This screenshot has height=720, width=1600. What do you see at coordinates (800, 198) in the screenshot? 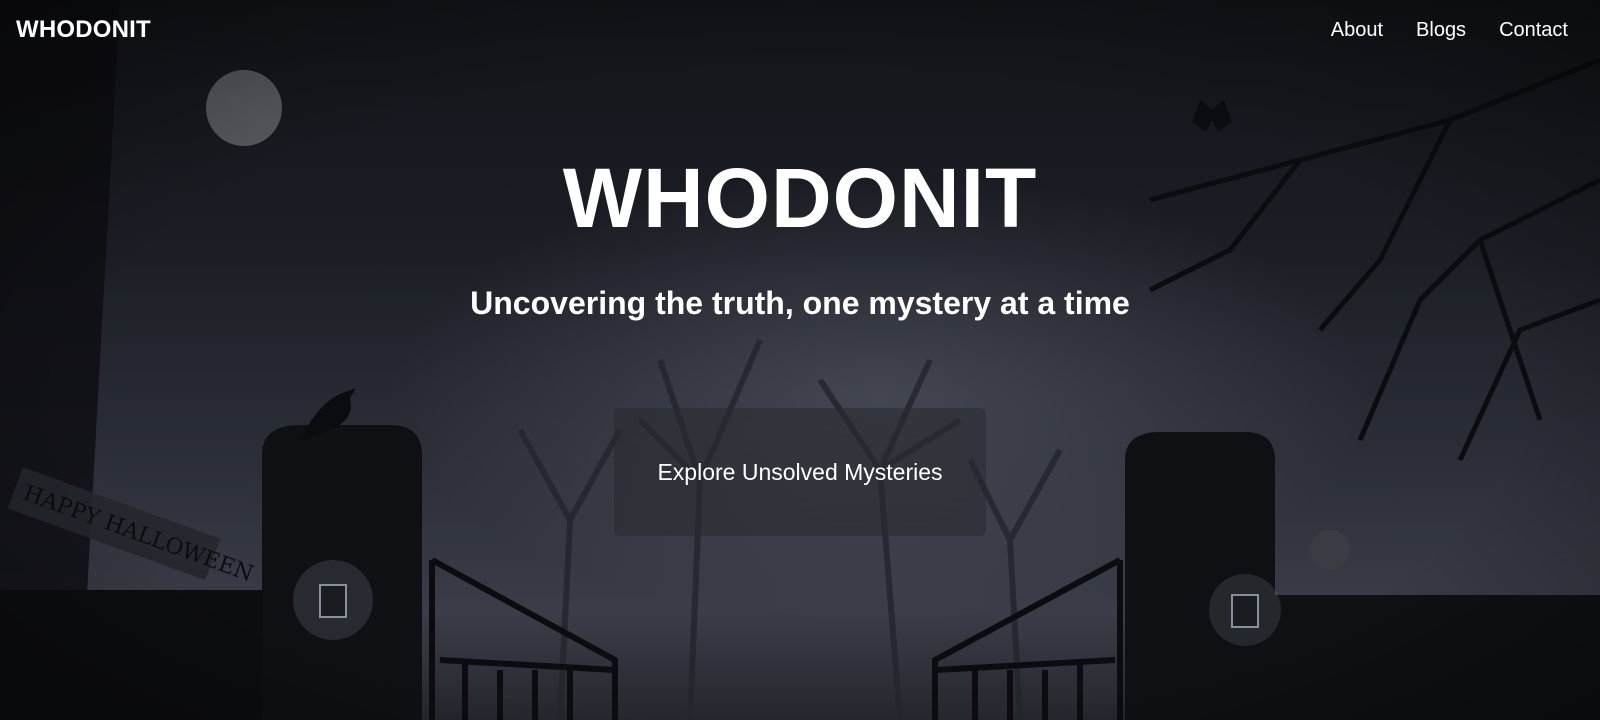
I see `hero-title: WHODONIT` at bounding box center [800, 198].